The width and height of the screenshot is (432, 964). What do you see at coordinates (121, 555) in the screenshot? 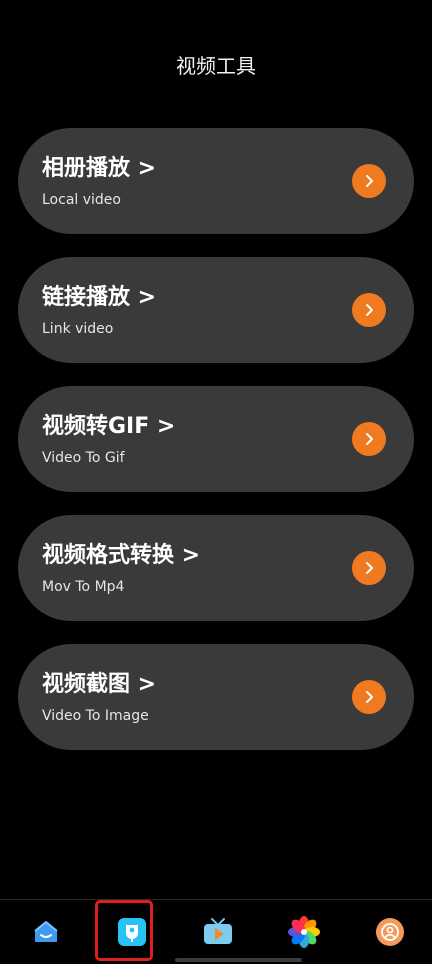
I see `card-title: 视频格式转换 >` at bounding box center [121, 555].